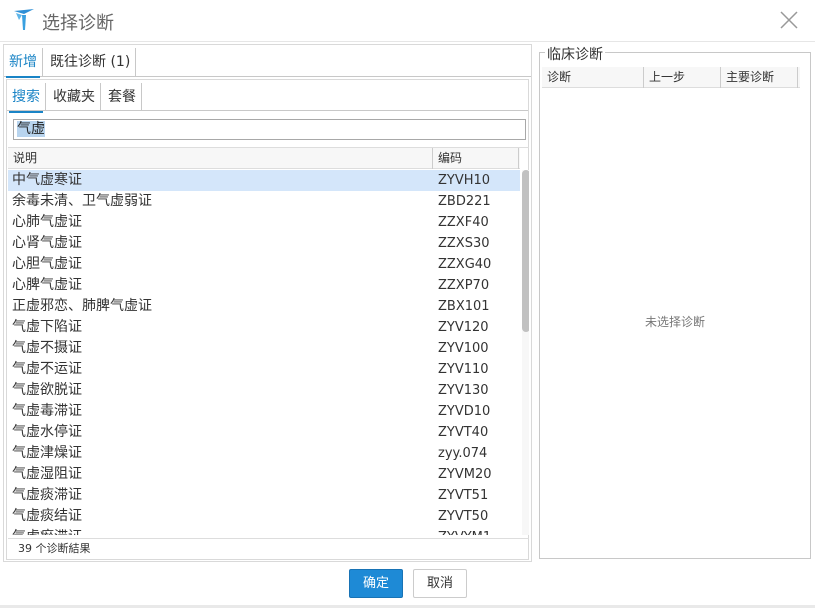 The width and height of the screenshot is (815, 608). I want to click on cell-code: ZYV100, so click(463, 348).